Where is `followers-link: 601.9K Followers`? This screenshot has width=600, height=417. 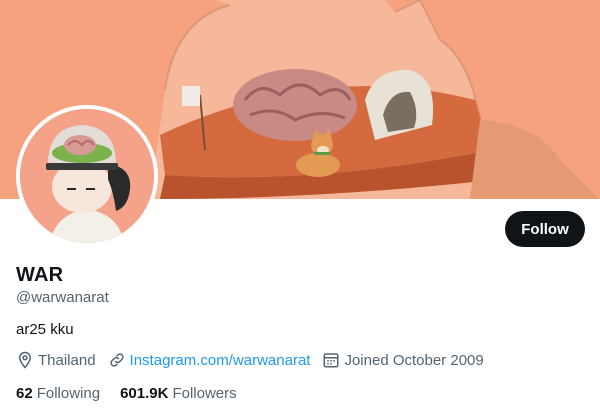 followers-link: 601.9K Followers is located at coordinates (178, 393).